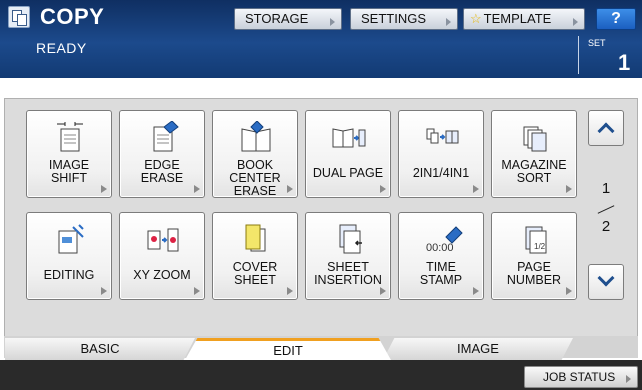 This screenshot has width=642, height=390. I want to click on function-label: IMAGE SHIFT, so click(69, 171).